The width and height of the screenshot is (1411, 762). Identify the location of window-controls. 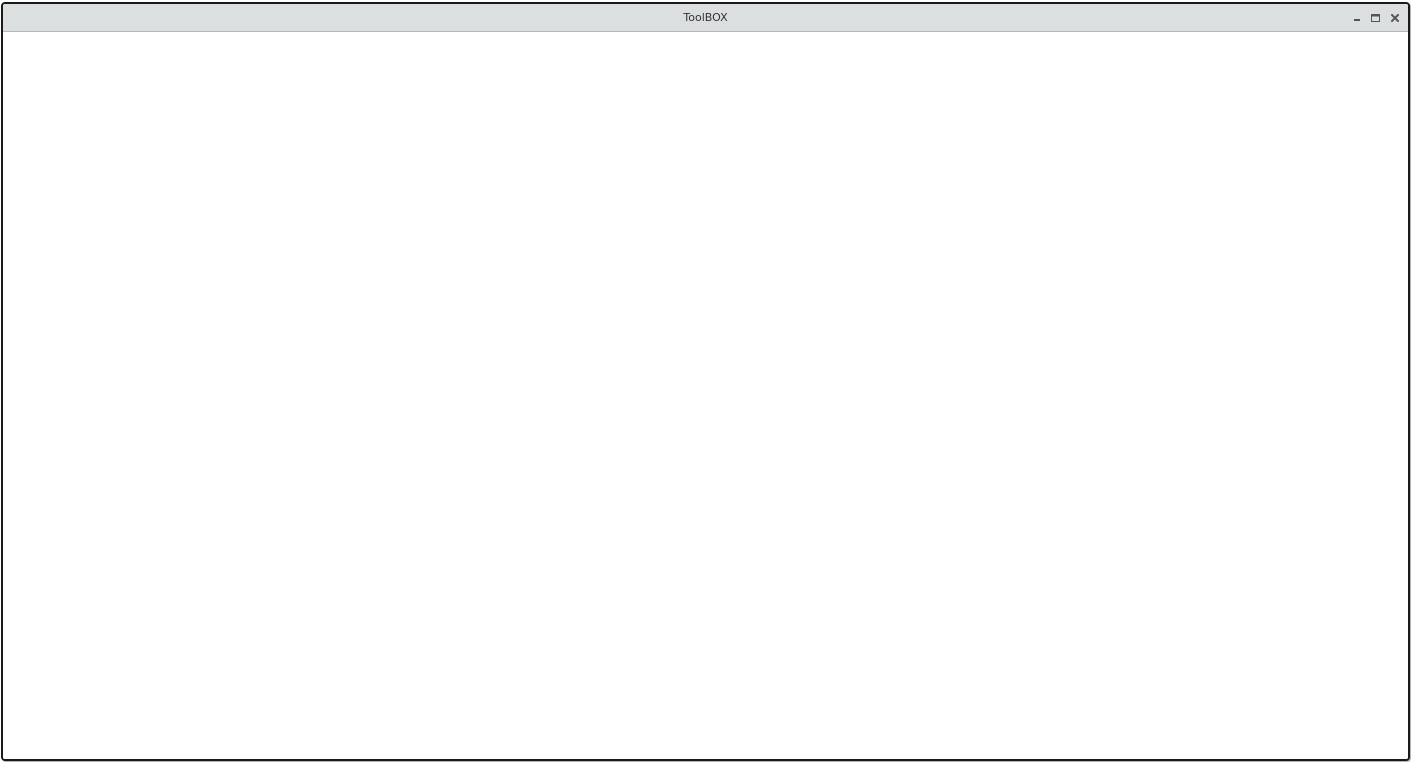
(1375, 17).